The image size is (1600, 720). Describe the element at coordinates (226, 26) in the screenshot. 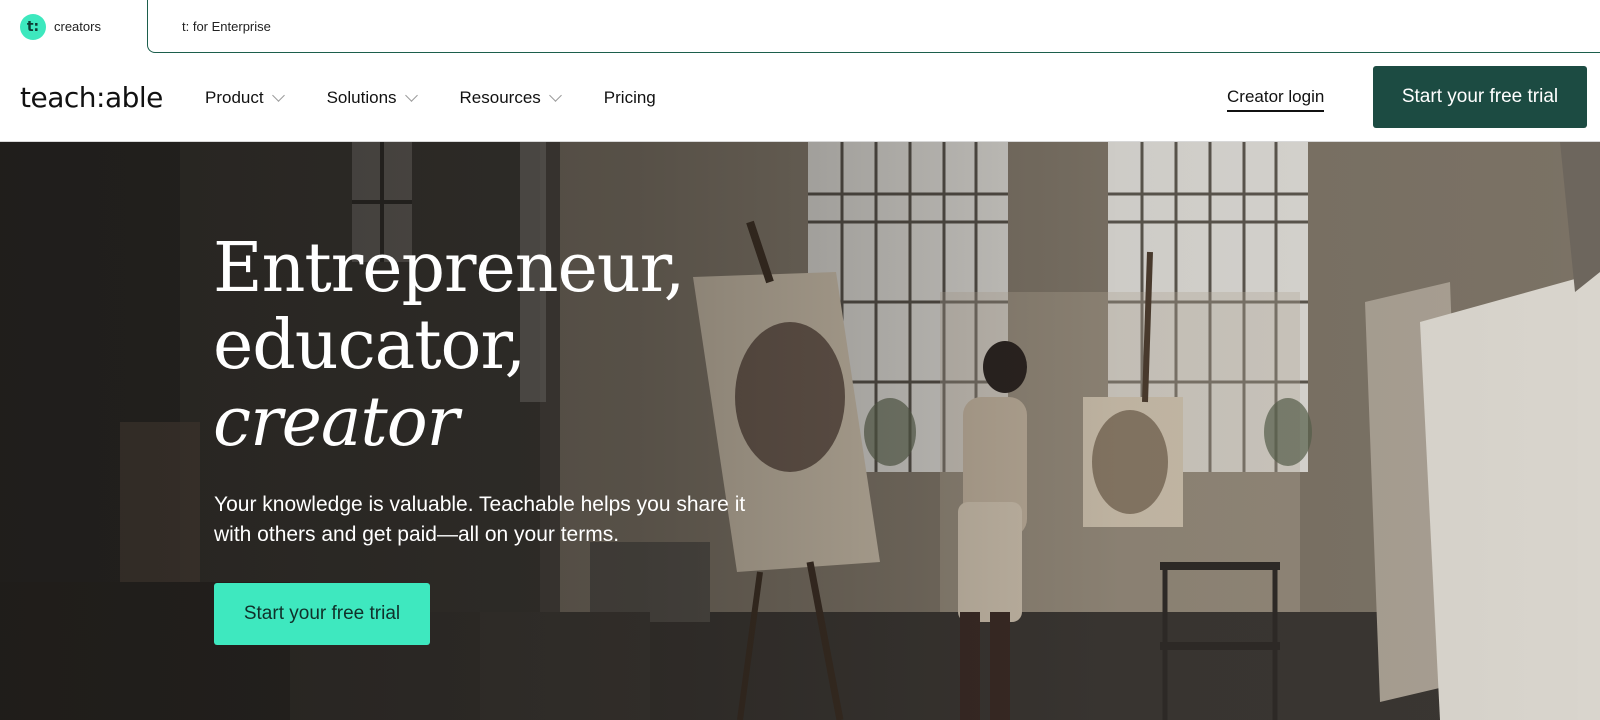

I see `enterprise-tab-label: t: for Enterprise` at that location.